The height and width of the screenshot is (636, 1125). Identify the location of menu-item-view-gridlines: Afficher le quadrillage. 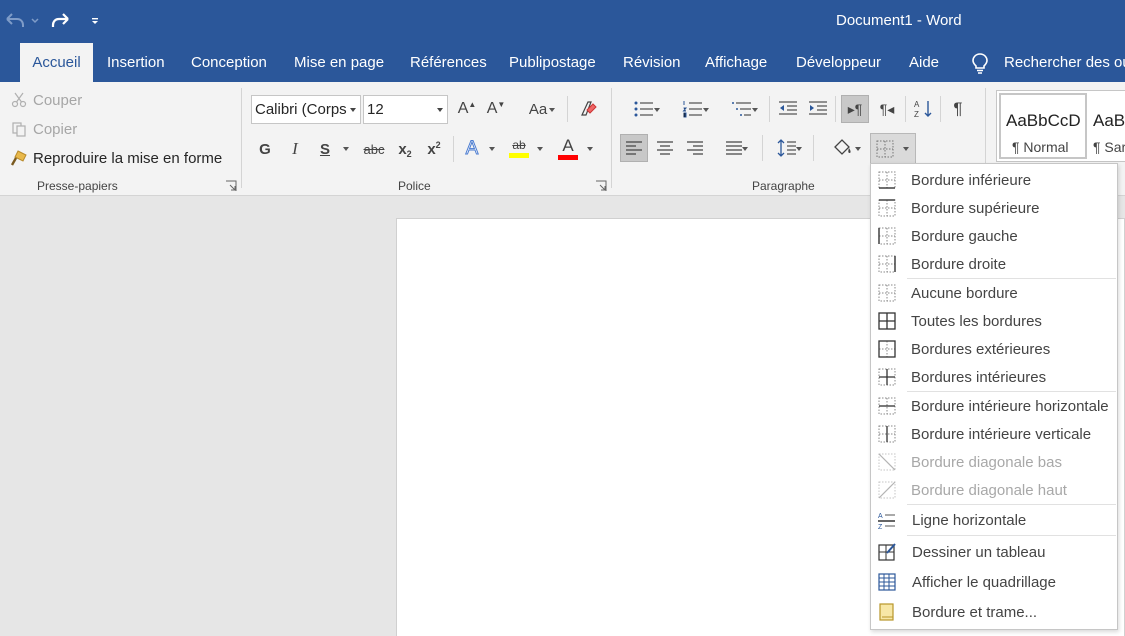
(994, 582).